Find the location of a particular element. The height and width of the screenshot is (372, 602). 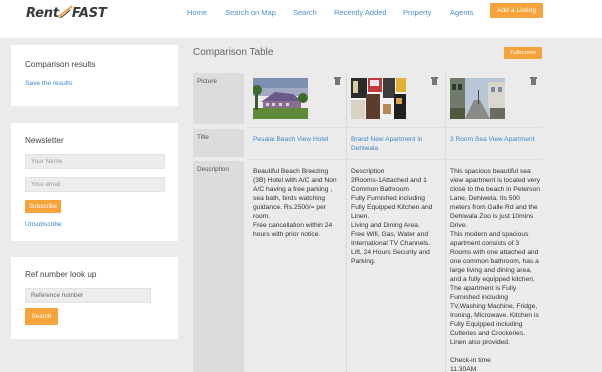

newsletter-title: Newsletter is located at coordinates (44, 140).